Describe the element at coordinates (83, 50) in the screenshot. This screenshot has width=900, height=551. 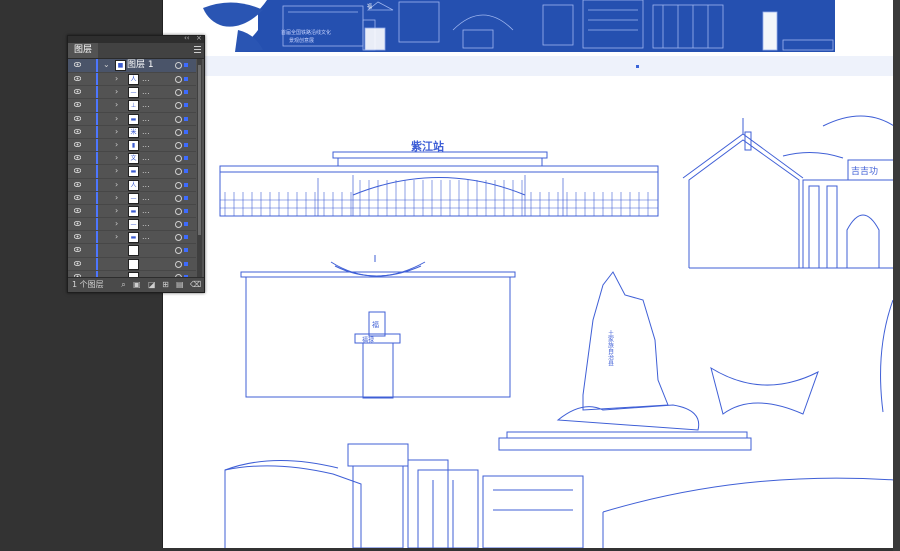
I see `tab-layers: 图层` at that location.